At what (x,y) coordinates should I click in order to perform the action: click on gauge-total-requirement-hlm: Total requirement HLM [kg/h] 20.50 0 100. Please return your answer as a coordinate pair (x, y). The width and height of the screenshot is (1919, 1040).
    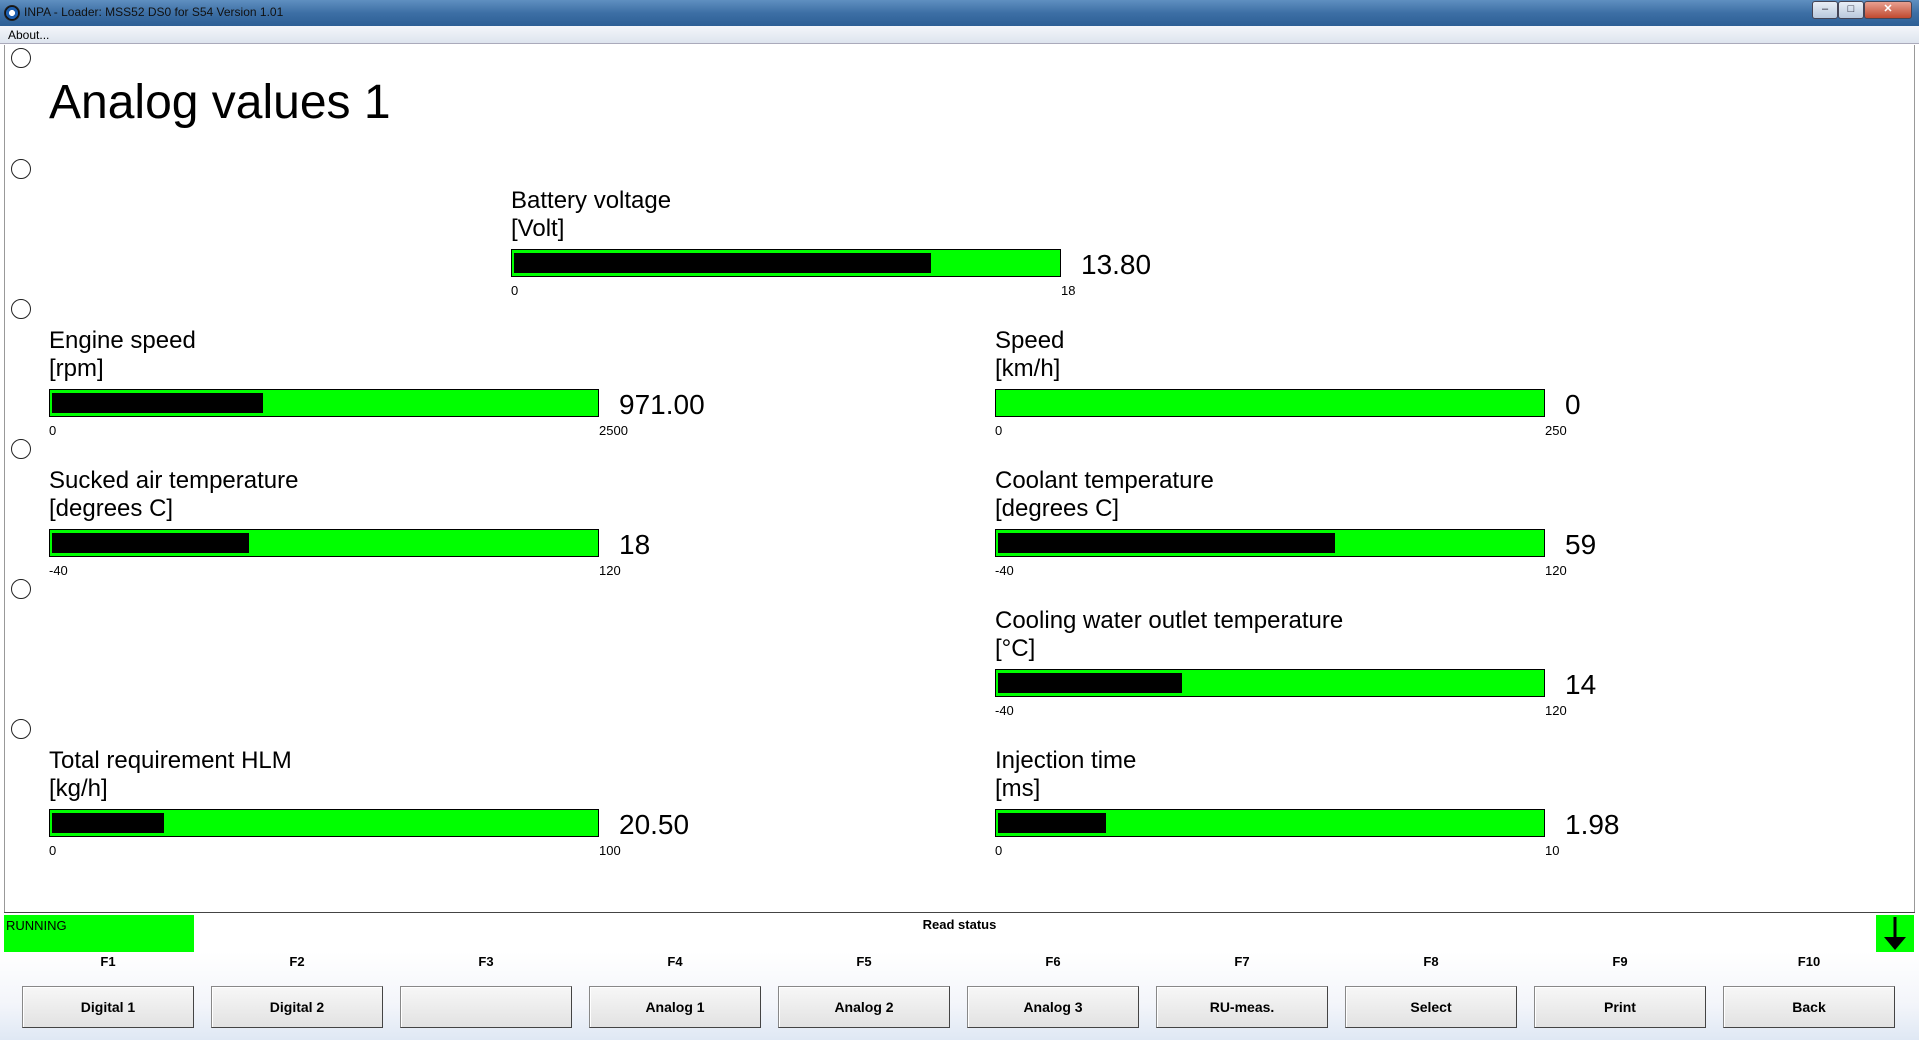
    Looking at the image, I should click on (379, 809).